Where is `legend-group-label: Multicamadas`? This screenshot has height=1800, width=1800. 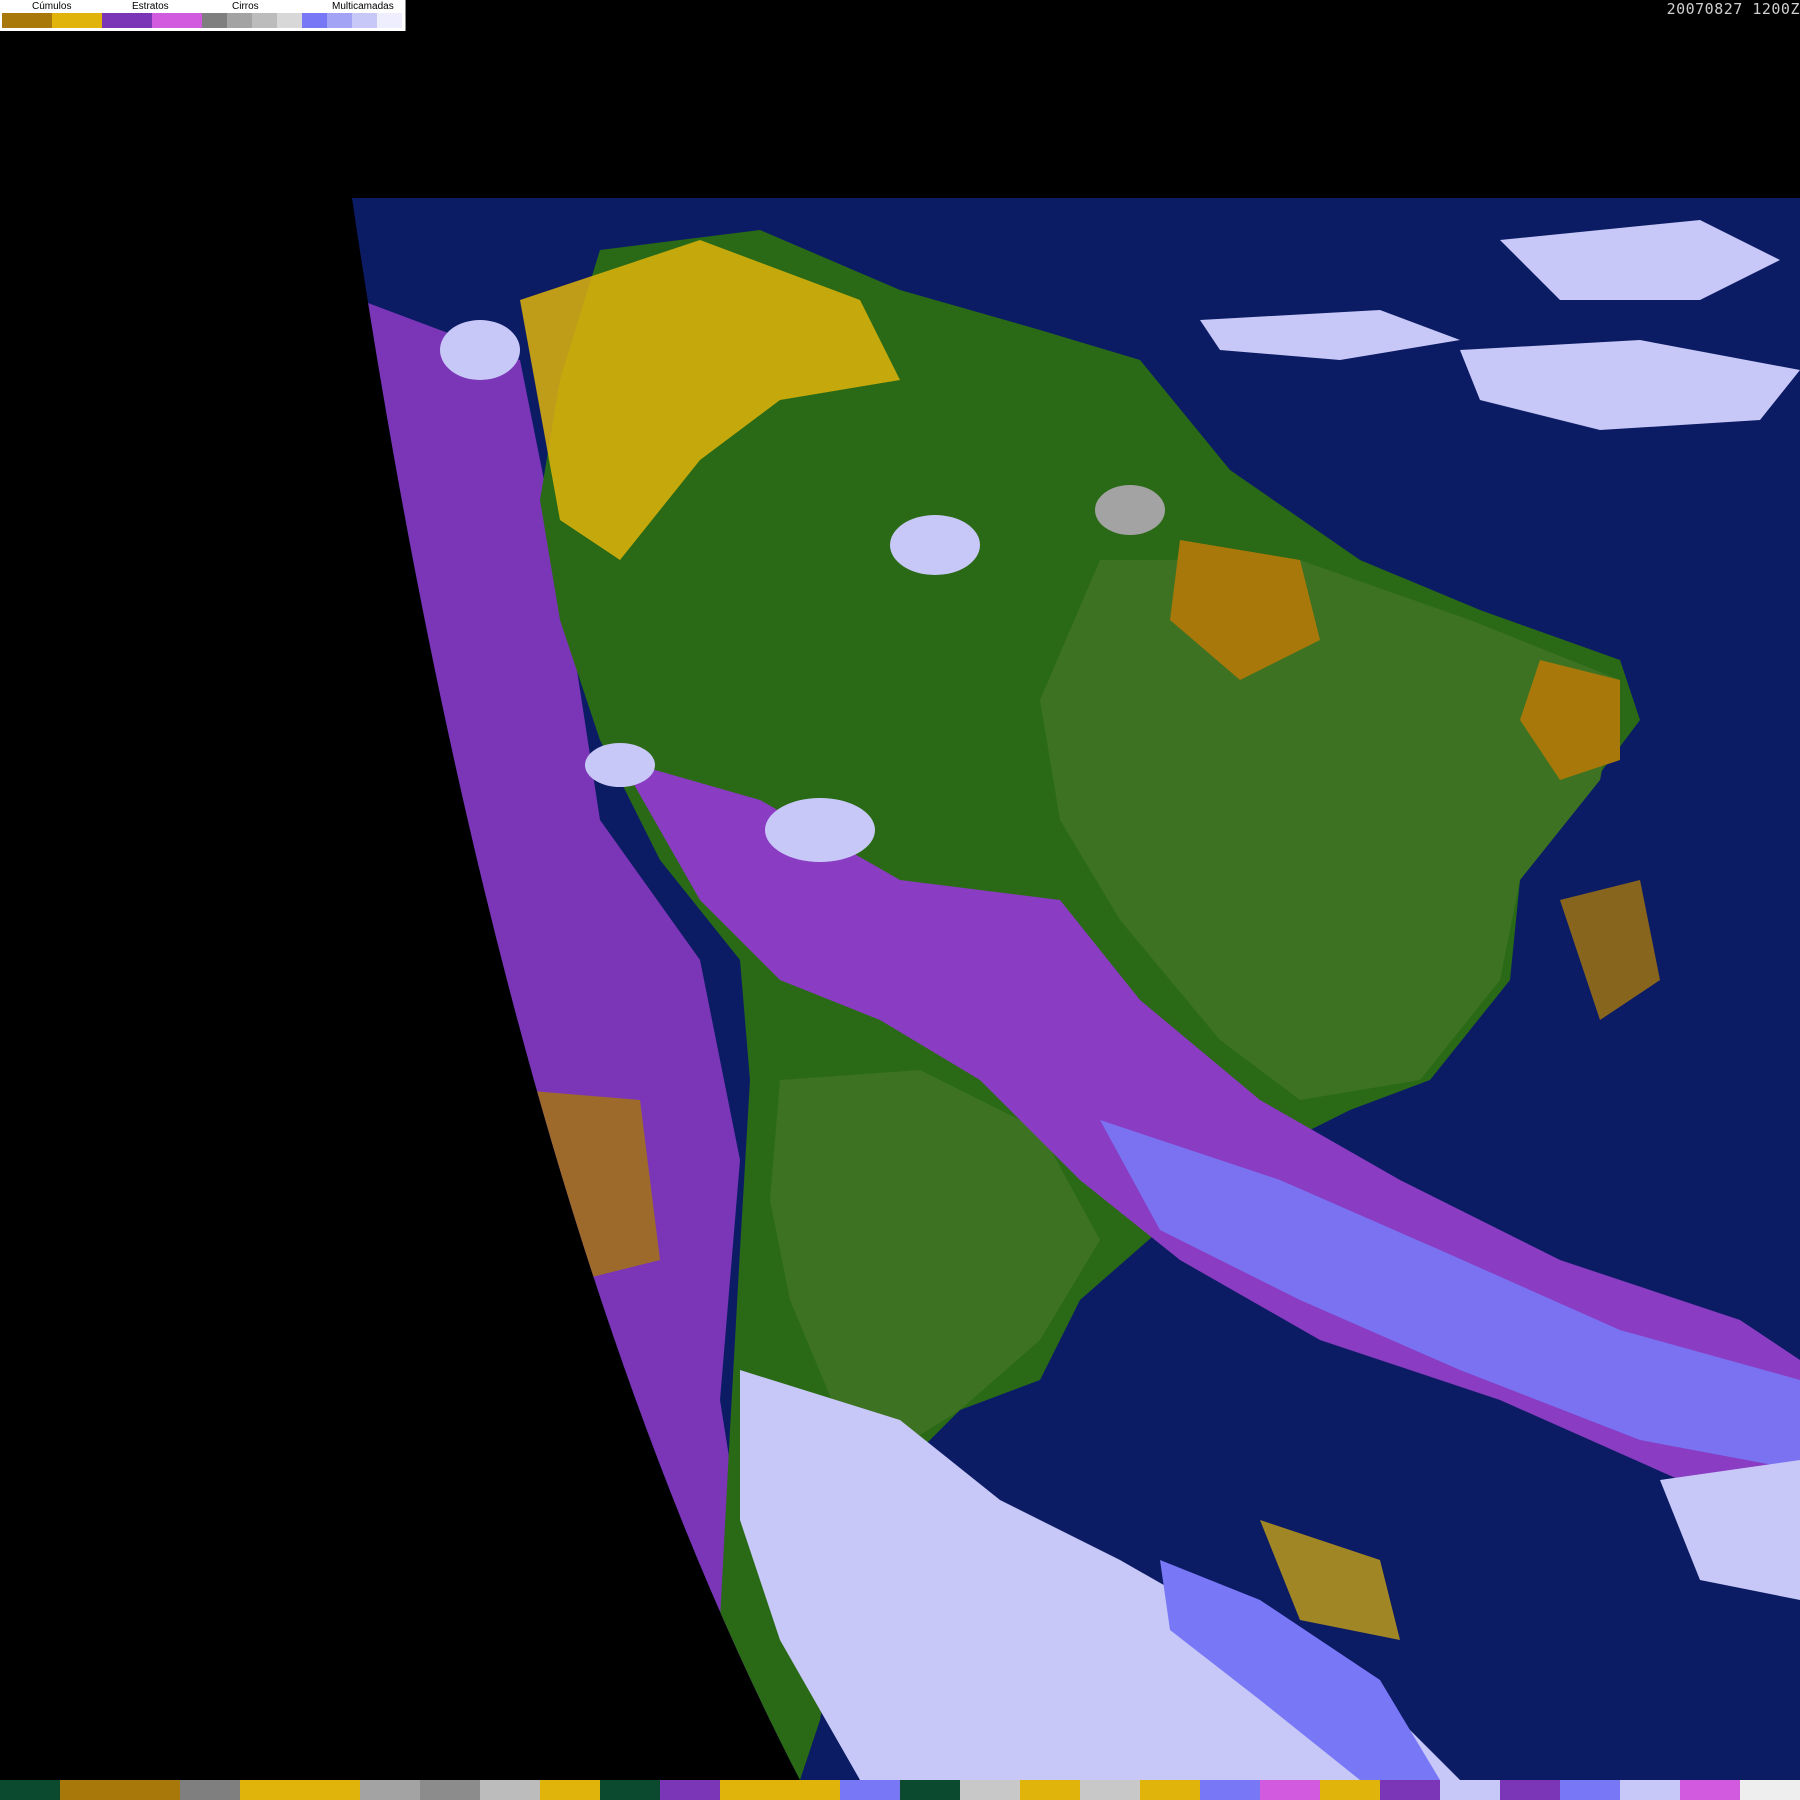
legend-group-label: Multicamadas is located at coordinates (363, 6).